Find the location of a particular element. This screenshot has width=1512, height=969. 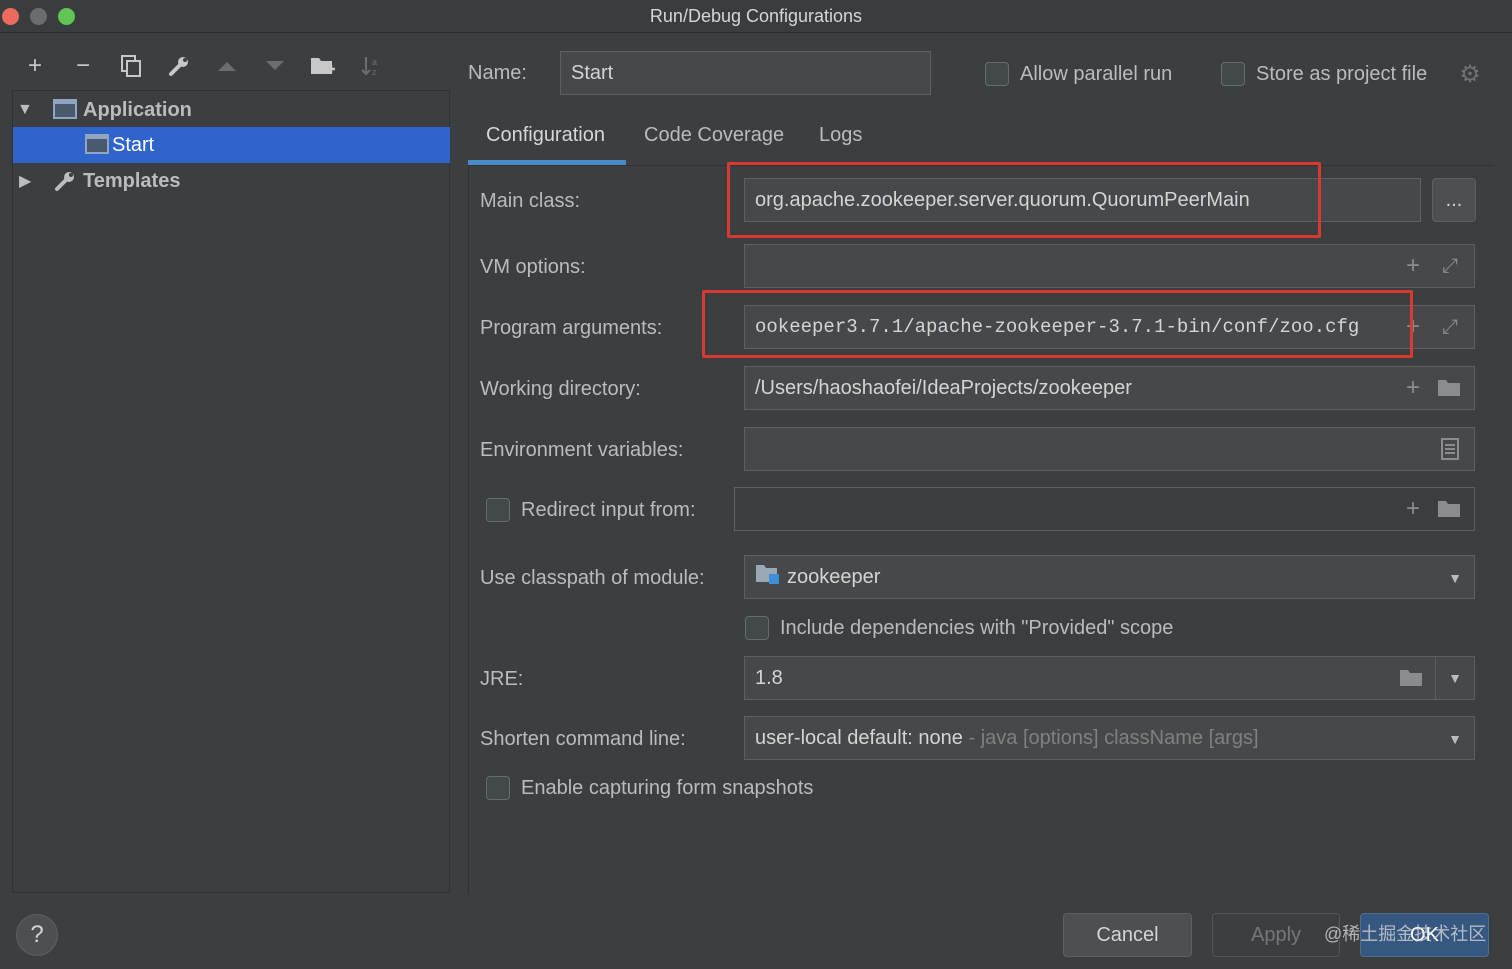

name-input: Start is located at coordinates (745, 73).